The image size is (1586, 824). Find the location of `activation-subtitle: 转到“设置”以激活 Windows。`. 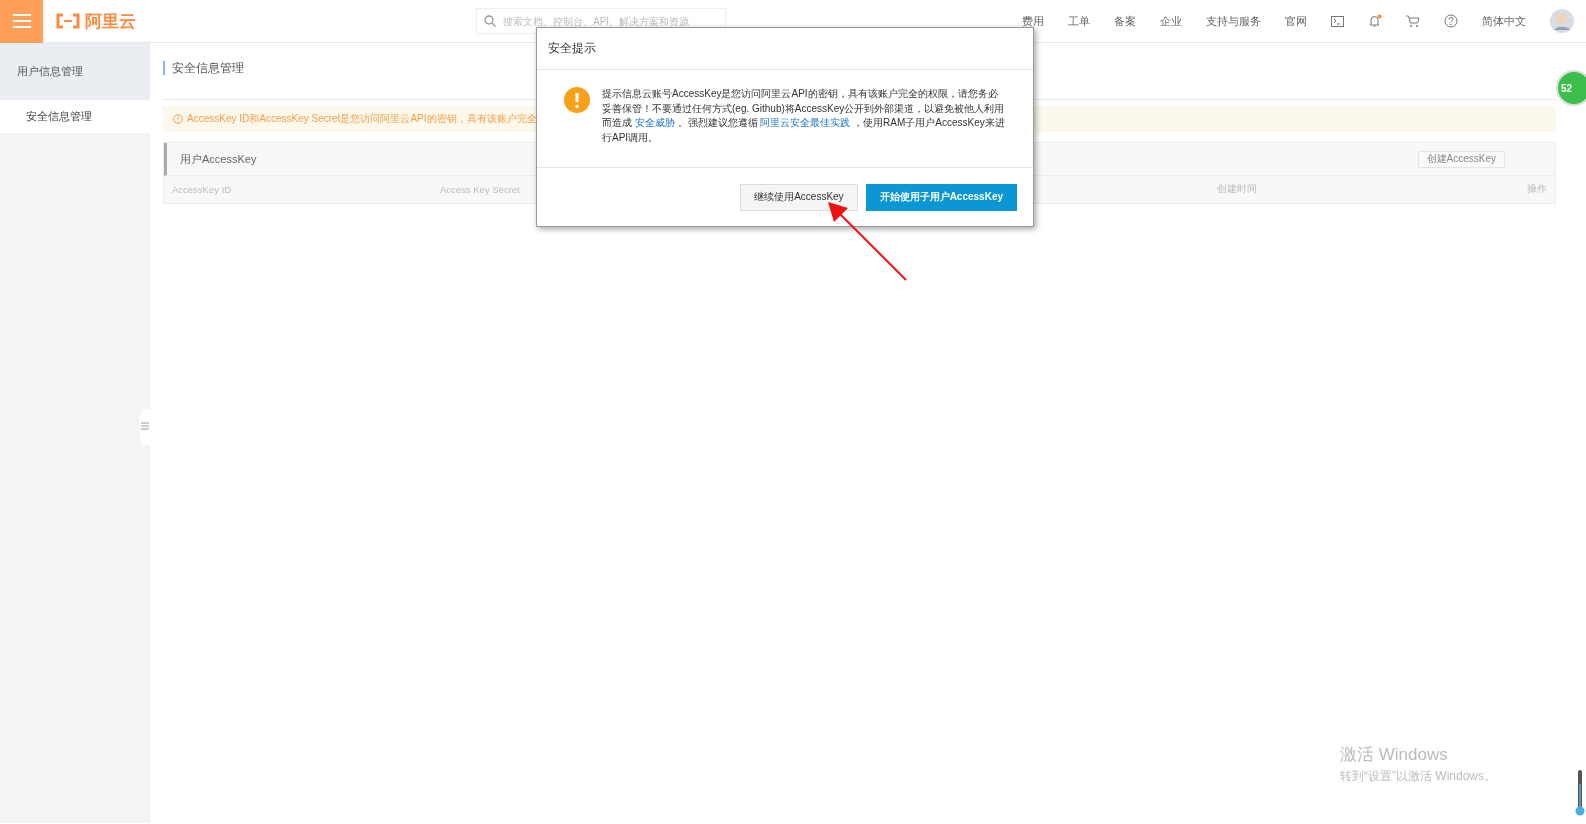

activation-subtitle: 转到“设置”以激活 Windows。 is located at coordinates (1418, 776).